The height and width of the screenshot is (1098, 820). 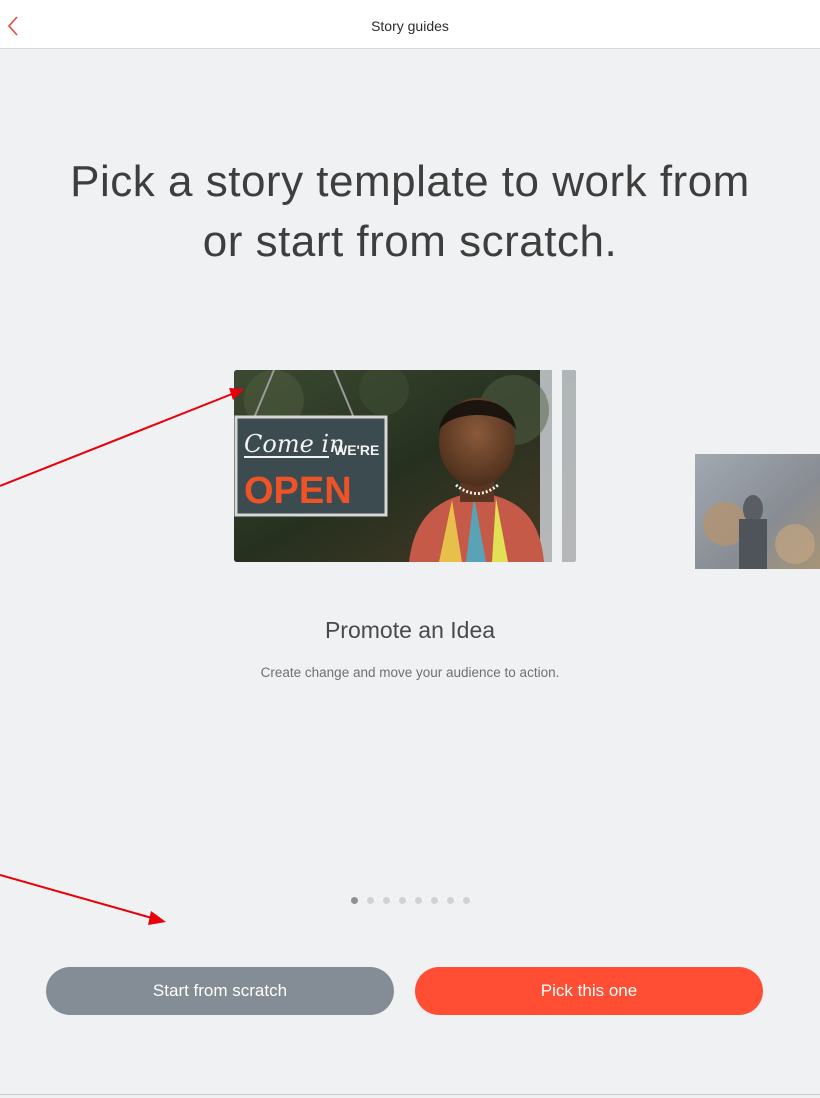 What do you see at coordinates (410, 1094) in the screenshot?
I see `bottom-divider` at bounding box center [410, 1094].